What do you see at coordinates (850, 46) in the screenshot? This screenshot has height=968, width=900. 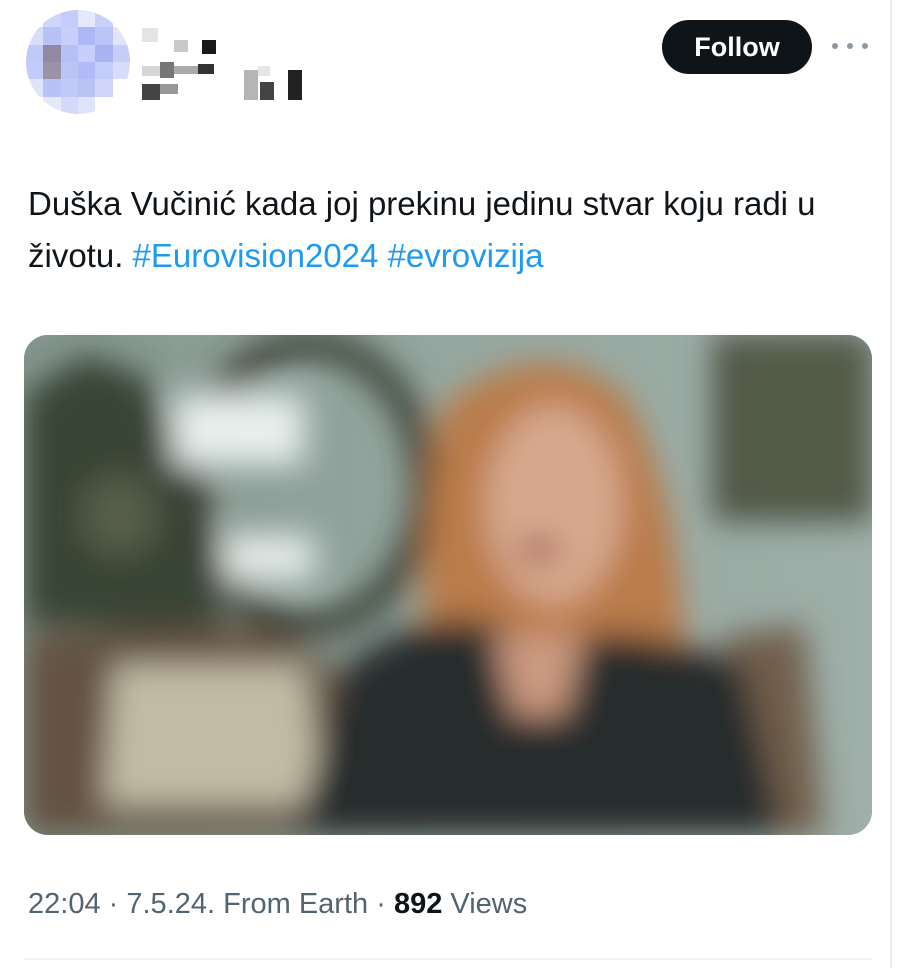 I see `more-horizontal-icon` at bounding box center [850, 46].